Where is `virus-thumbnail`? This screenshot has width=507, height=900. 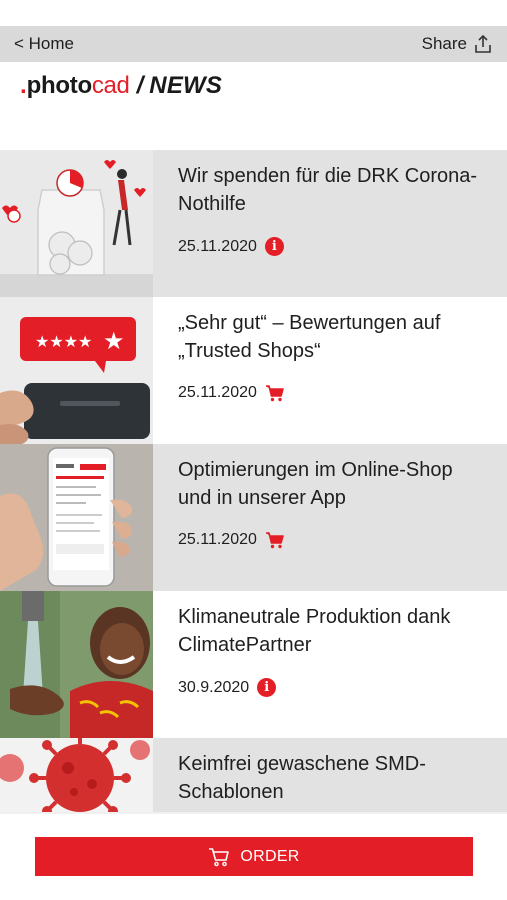 virus-thumbnail is located at coordinates (76, 775).